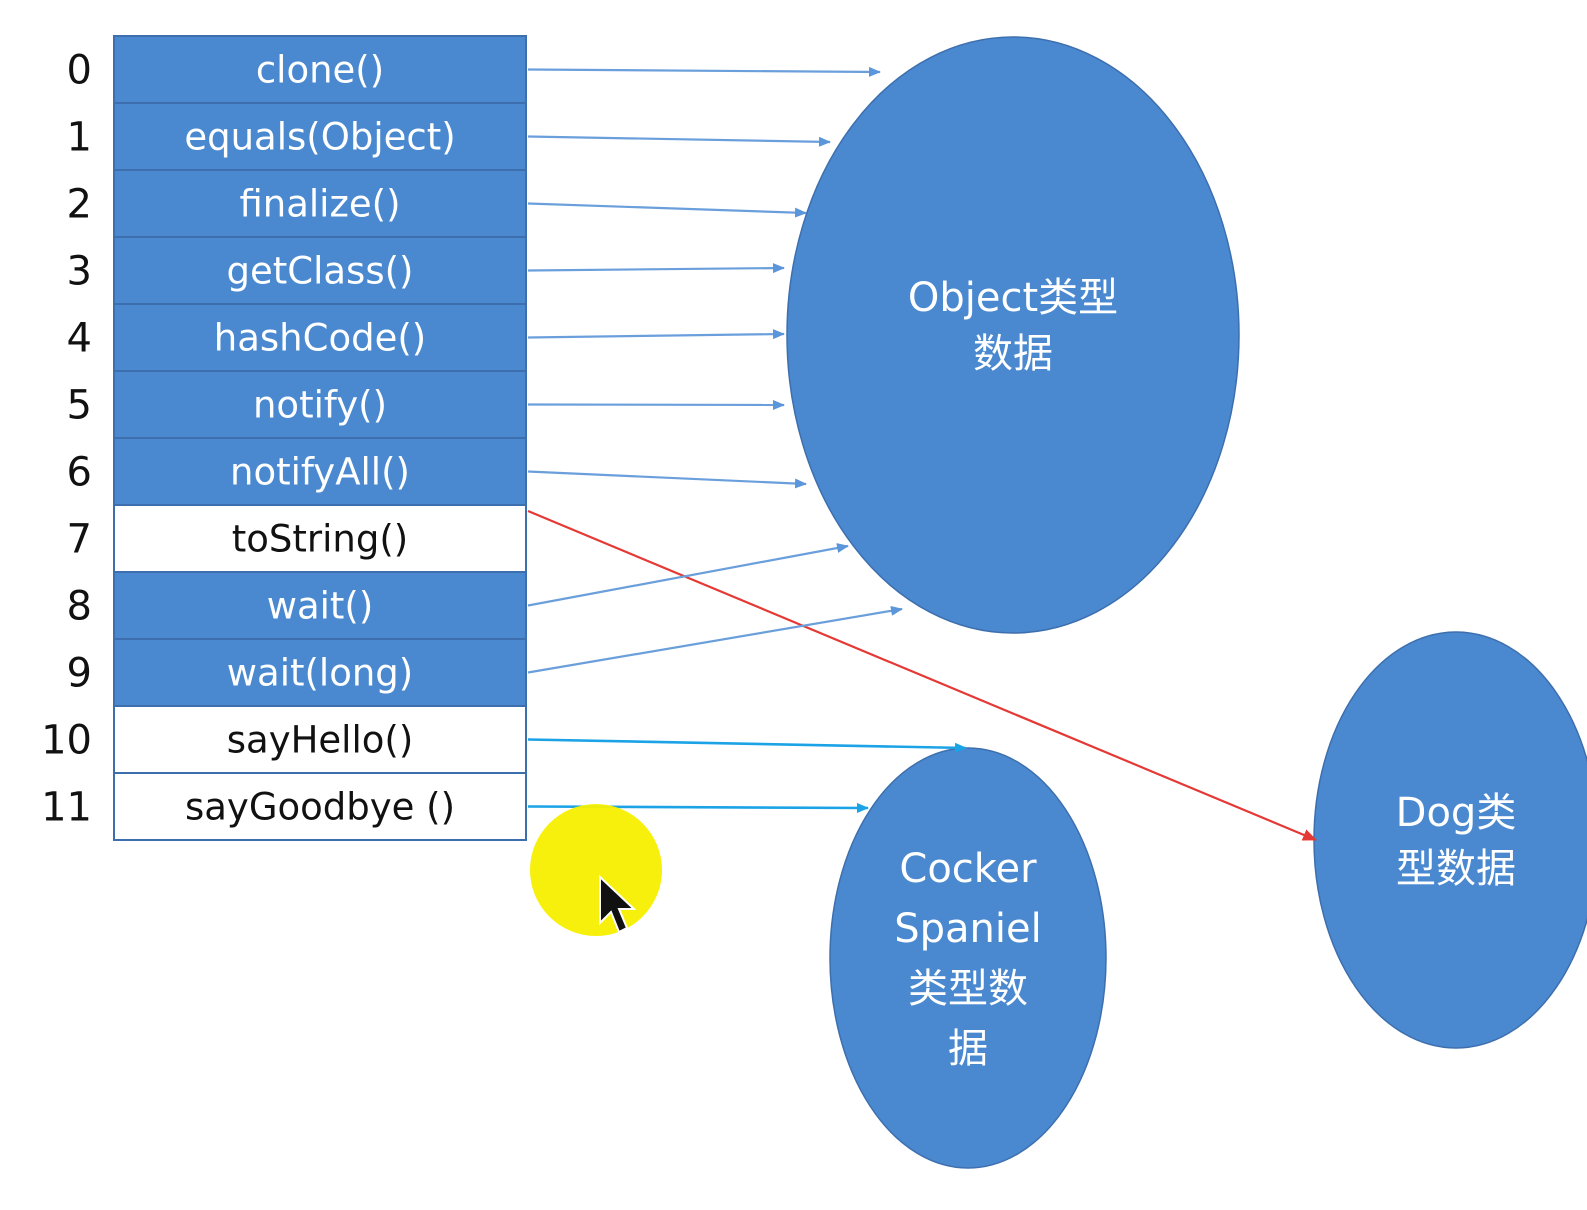  I want to click on row-index: 7, so click(79, 540).